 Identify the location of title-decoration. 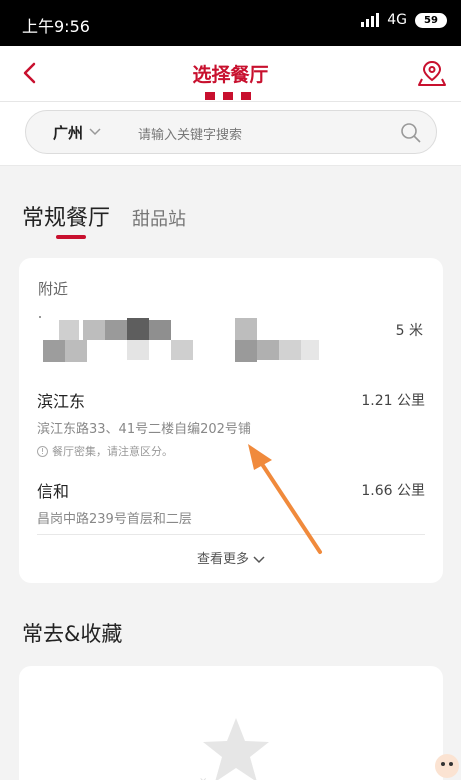
(228, 96).